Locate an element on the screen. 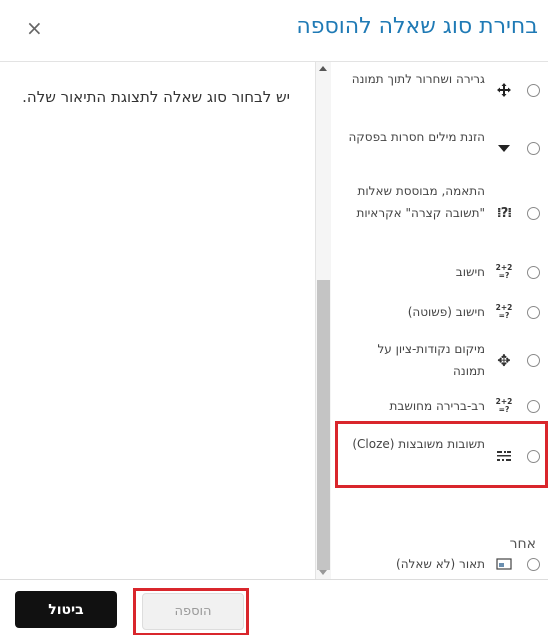 The image size is (548, 635). option-label: חישוב is located at coordinates (470, 272).